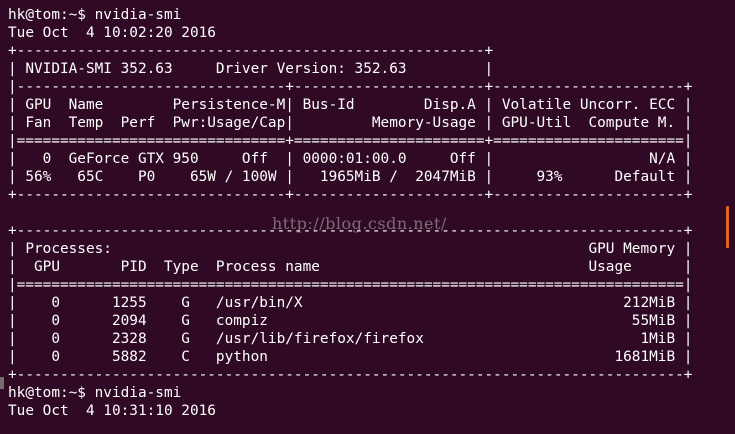  Describe the element at coordinates (112, 411) in the screenshot. I see `timestamp-line: Tue Oct 4 10:31:10 2016` at that location.